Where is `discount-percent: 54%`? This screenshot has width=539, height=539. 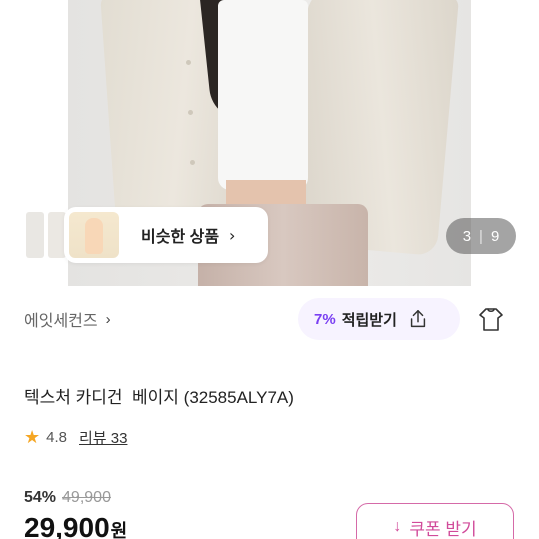 discount-percent: 54% is located at coordinates (40, 497).